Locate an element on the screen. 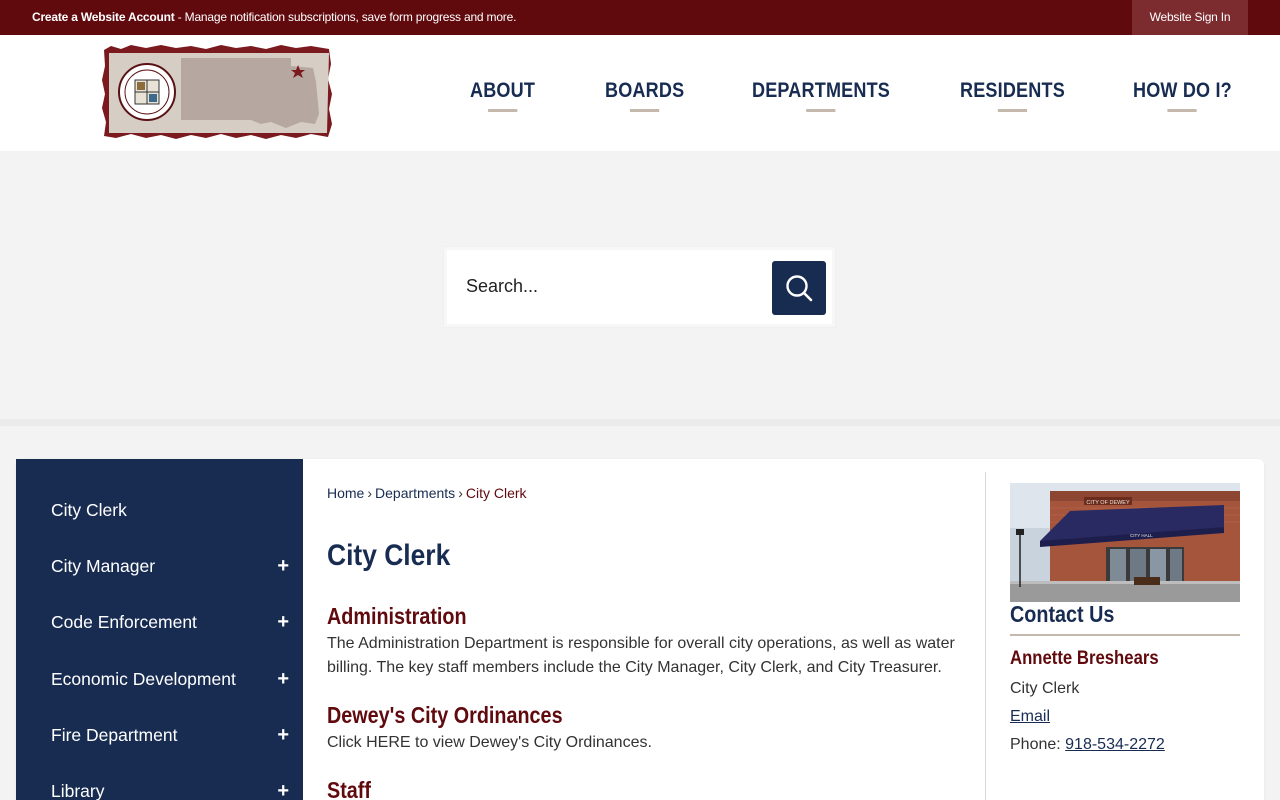 Image resolution: width=1280 pixels, height=800 pixels. sidebar-item-economic-development: Economic Development + is located at coordinates (159, 679).